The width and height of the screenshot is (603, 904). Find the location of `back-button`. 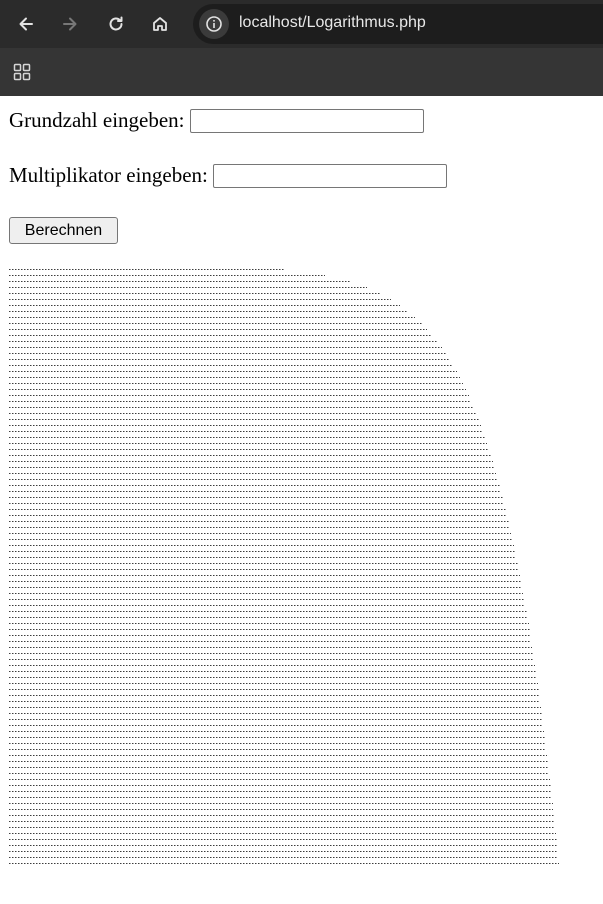

back-button is located at coordinates (26, 24).